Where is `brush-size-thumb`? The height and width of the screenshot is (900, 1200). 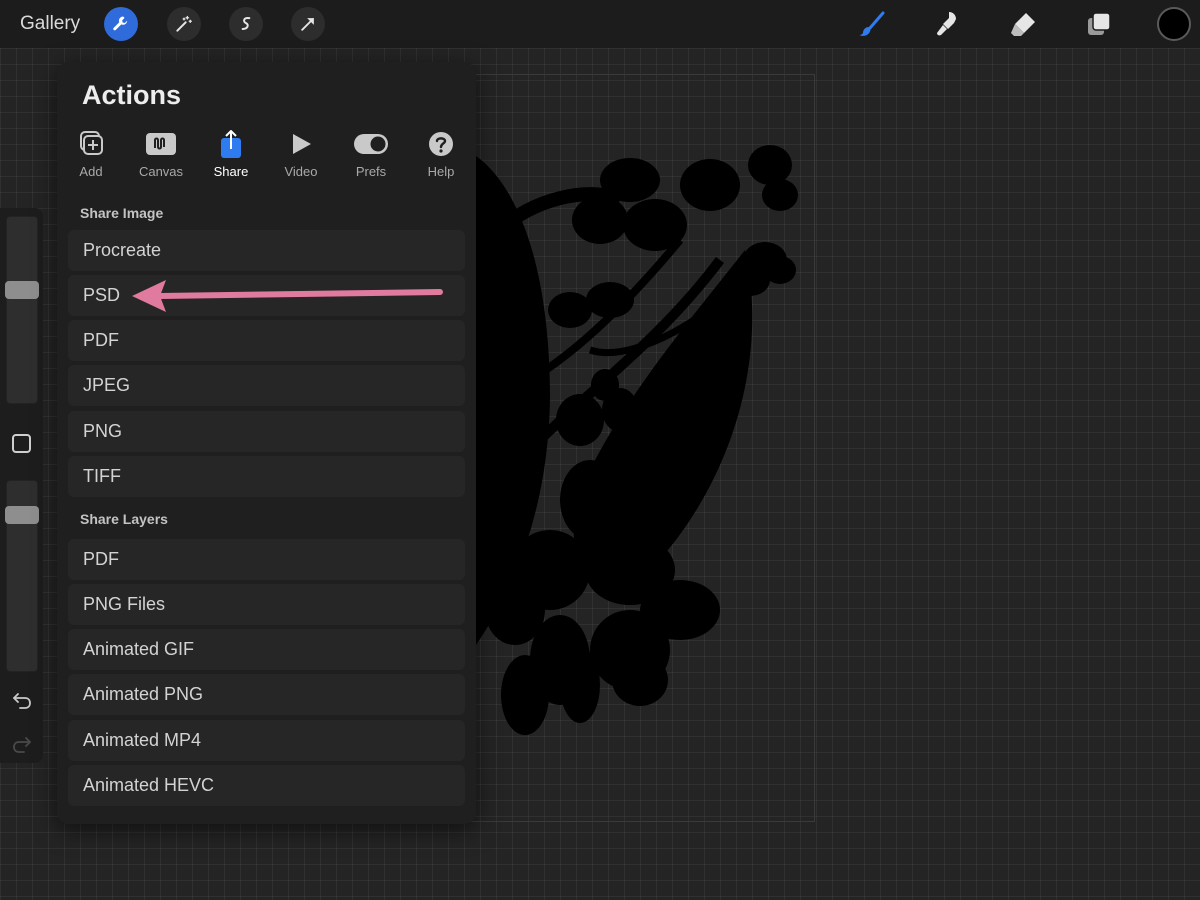 brush-size-thumb is located at coordinates (22, 289).